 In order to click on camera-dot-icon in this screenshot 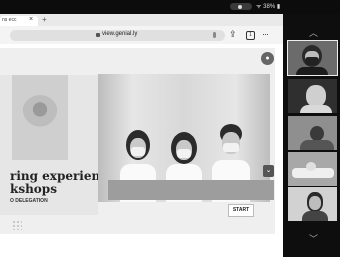, I will do `click(240, 7)`.